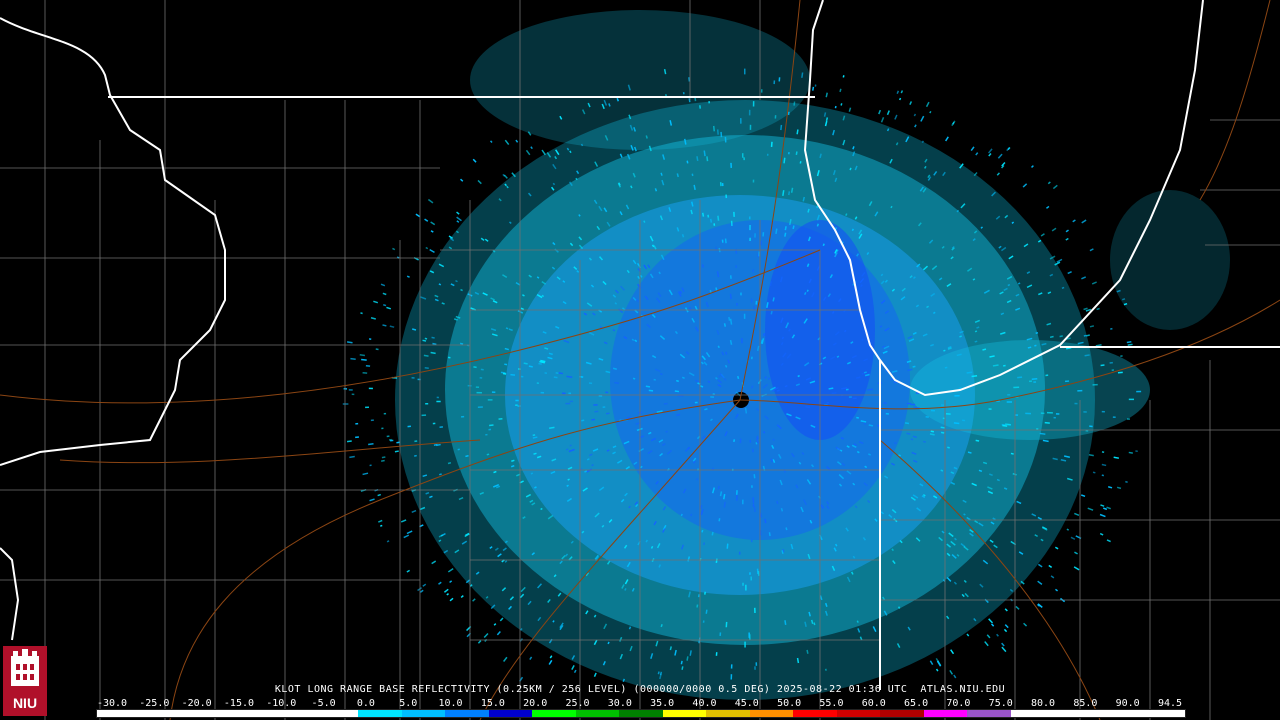 This screenshot has width=1280, height=720. Describe the element at coordinates (25, 703) in the screenshot. I see `logo-text: NIU` at that location.